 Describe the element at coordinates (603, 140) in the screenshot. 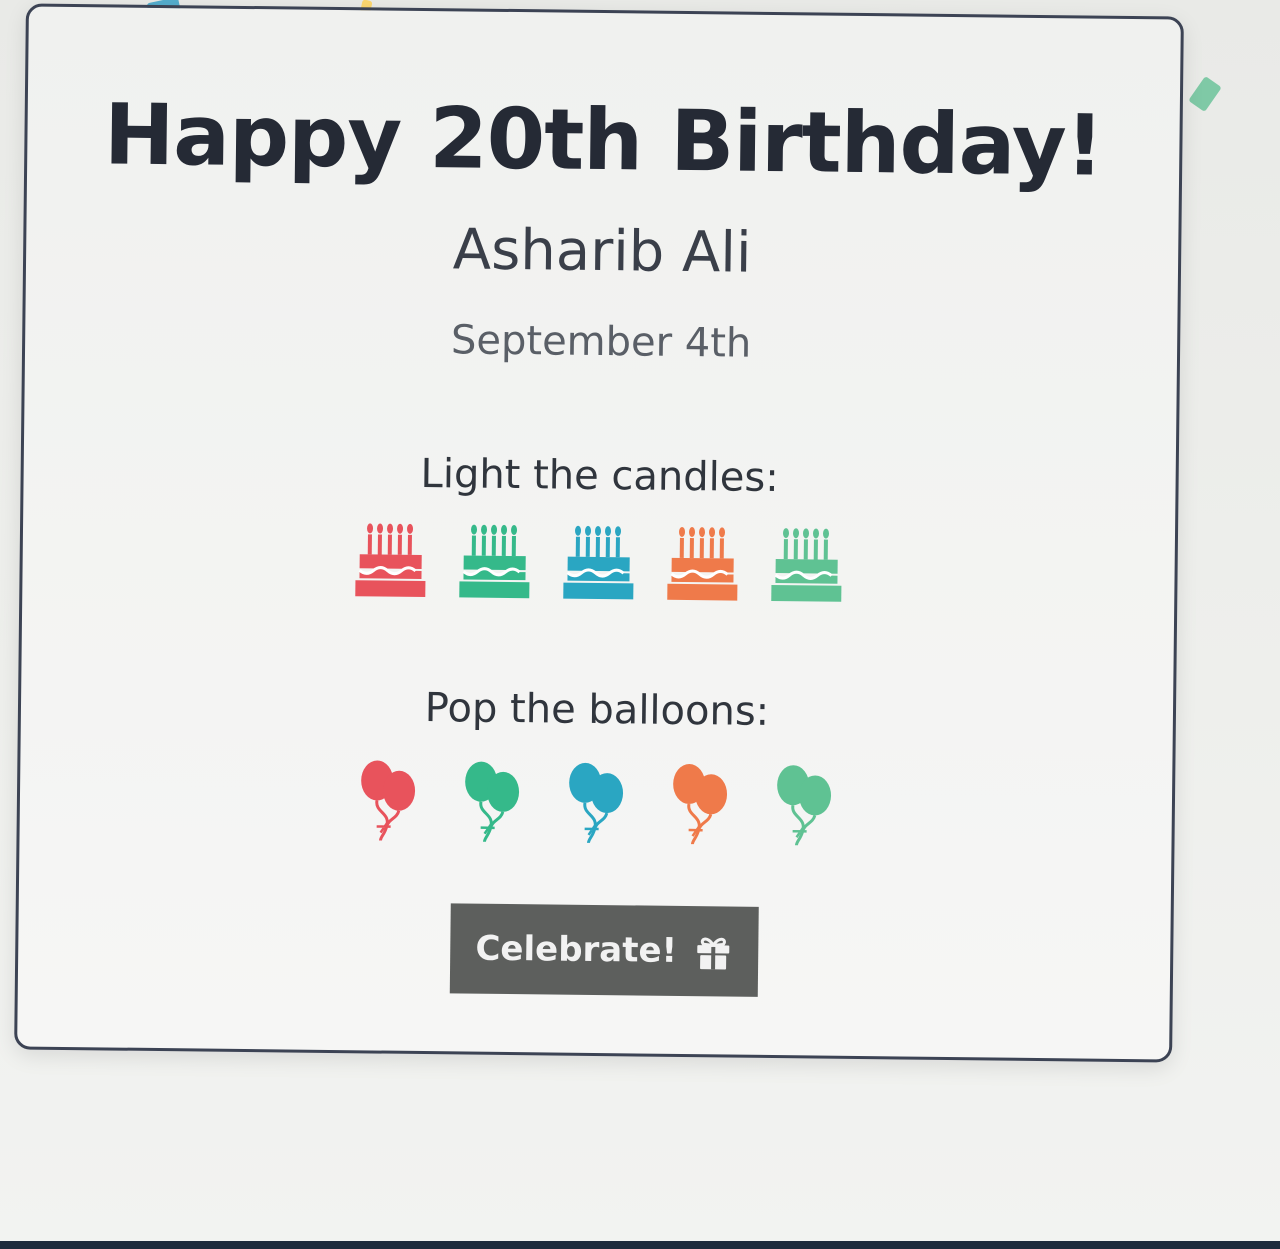

I see `page-title: Happy 20th Birthday!` at that location.